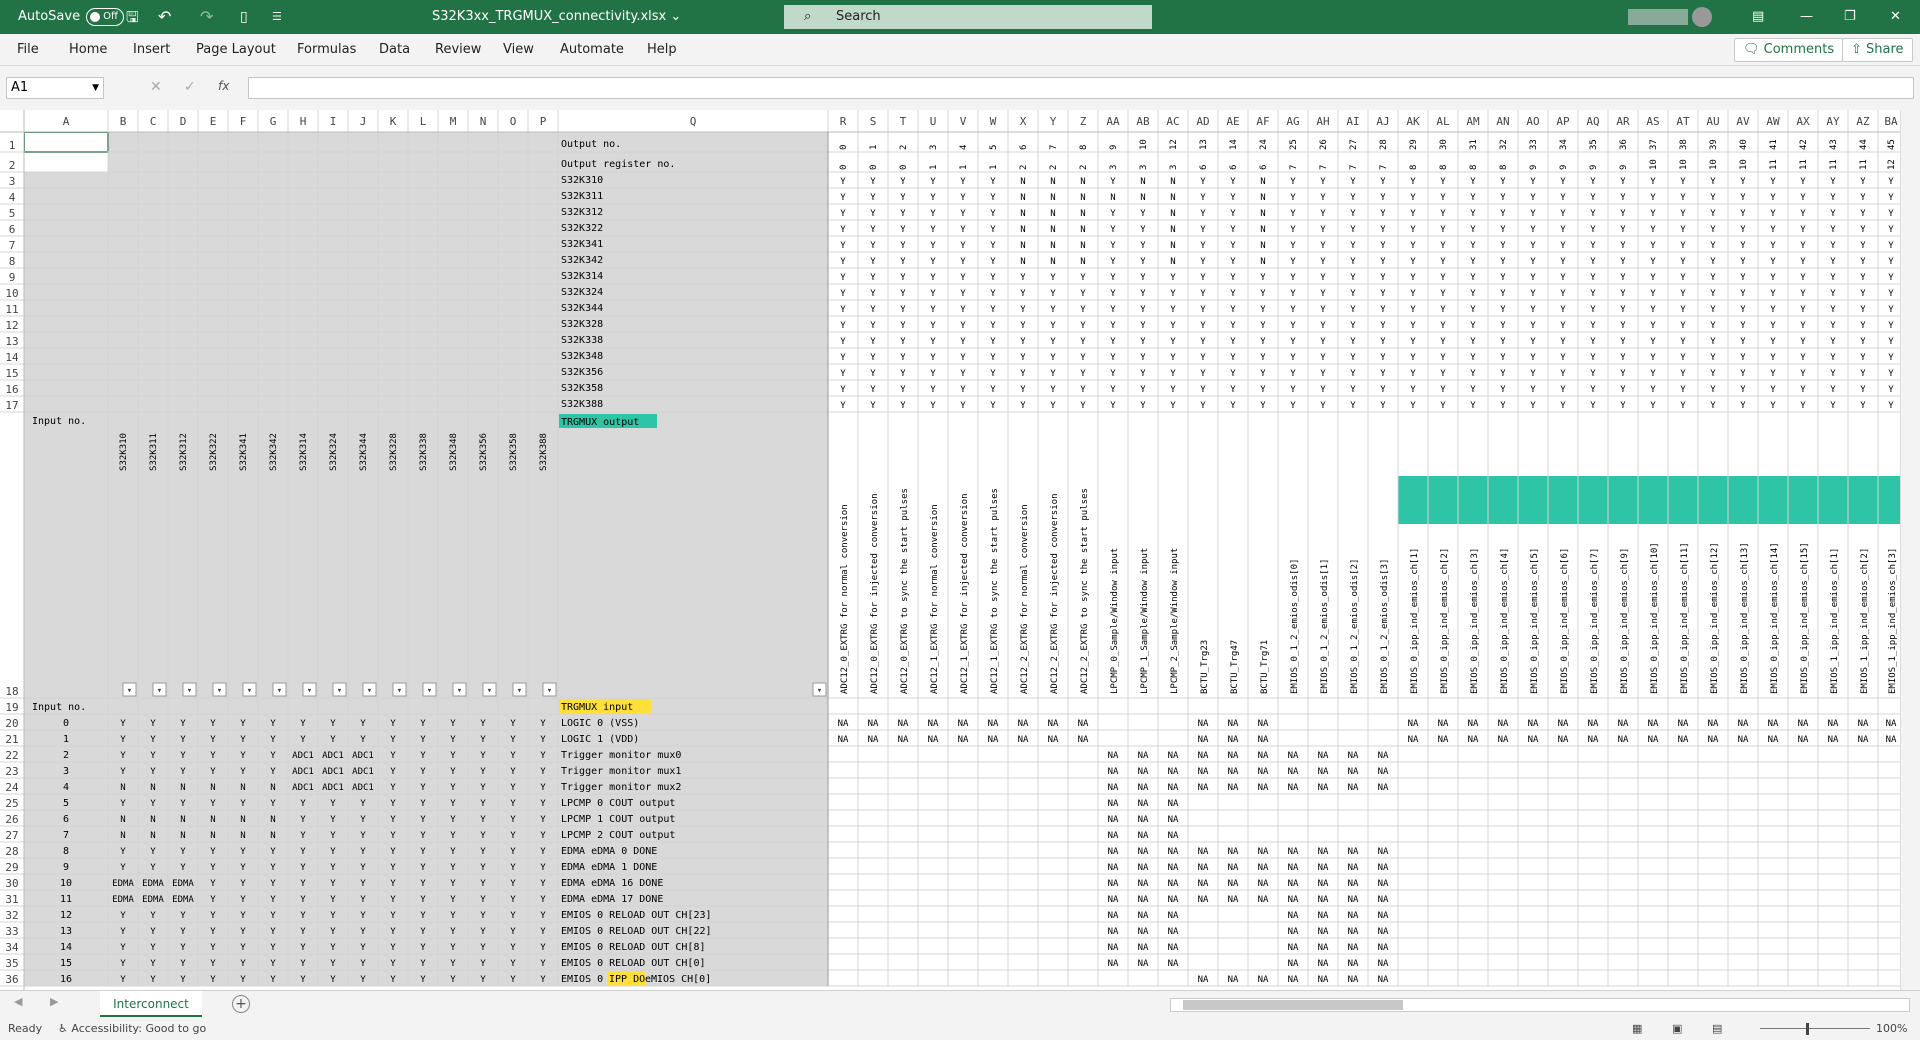 This screenshot has width=1920, height=1040. Describe the element at coordinates (1677, 1029) in the screenshot. I see `page-layout-view-icon: ▣` at that location.